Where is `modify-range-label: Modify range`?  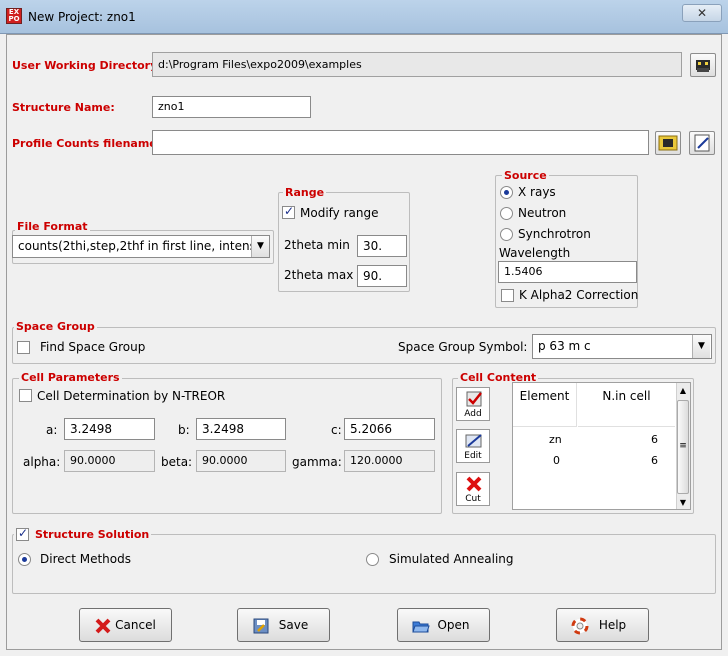
modify-range-label: Modify range is located at coordinates (339, 213).